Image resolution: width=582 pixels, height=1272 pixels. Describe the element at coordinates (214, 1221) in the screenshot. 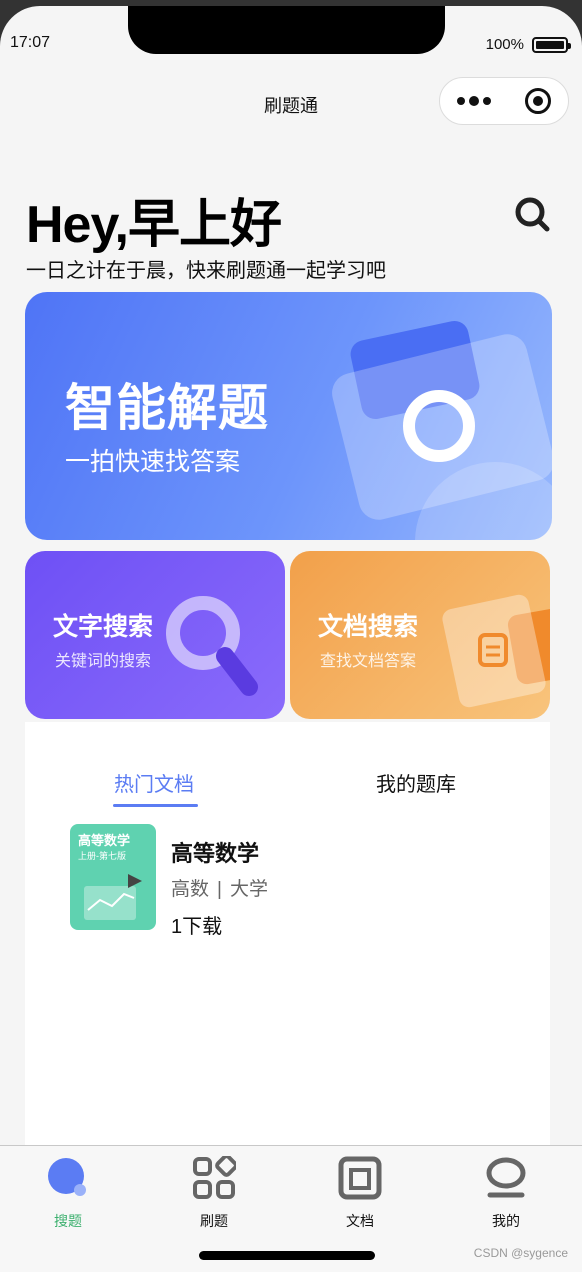

I see `tabbar-label-practice: 刷题` at that location.